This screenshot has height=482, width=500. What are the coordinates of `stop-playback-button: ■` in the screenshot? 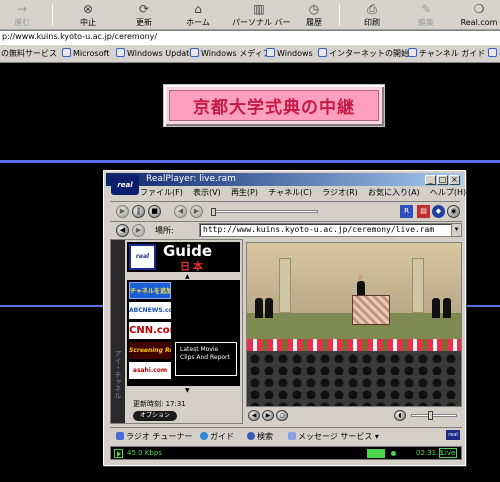 It's located at (154, 211).